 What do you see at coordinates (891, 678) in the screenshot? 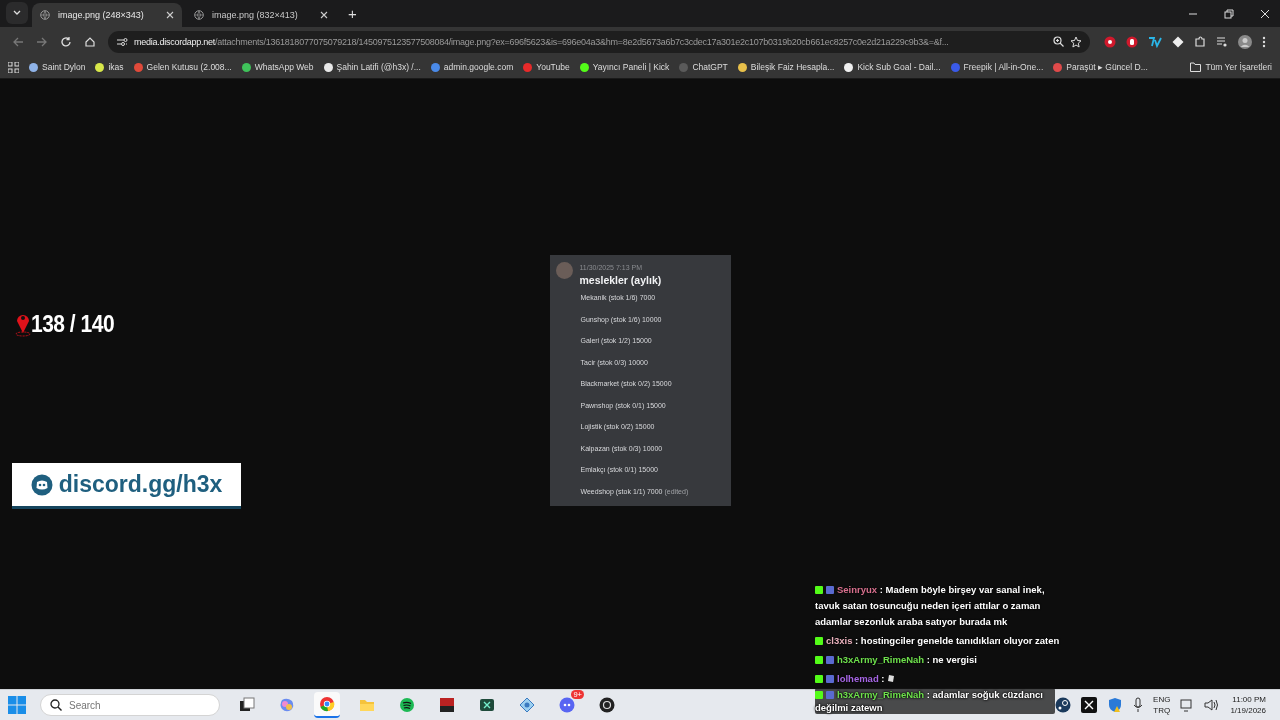
I see `emote-icon` at bounding box center [891, 678].